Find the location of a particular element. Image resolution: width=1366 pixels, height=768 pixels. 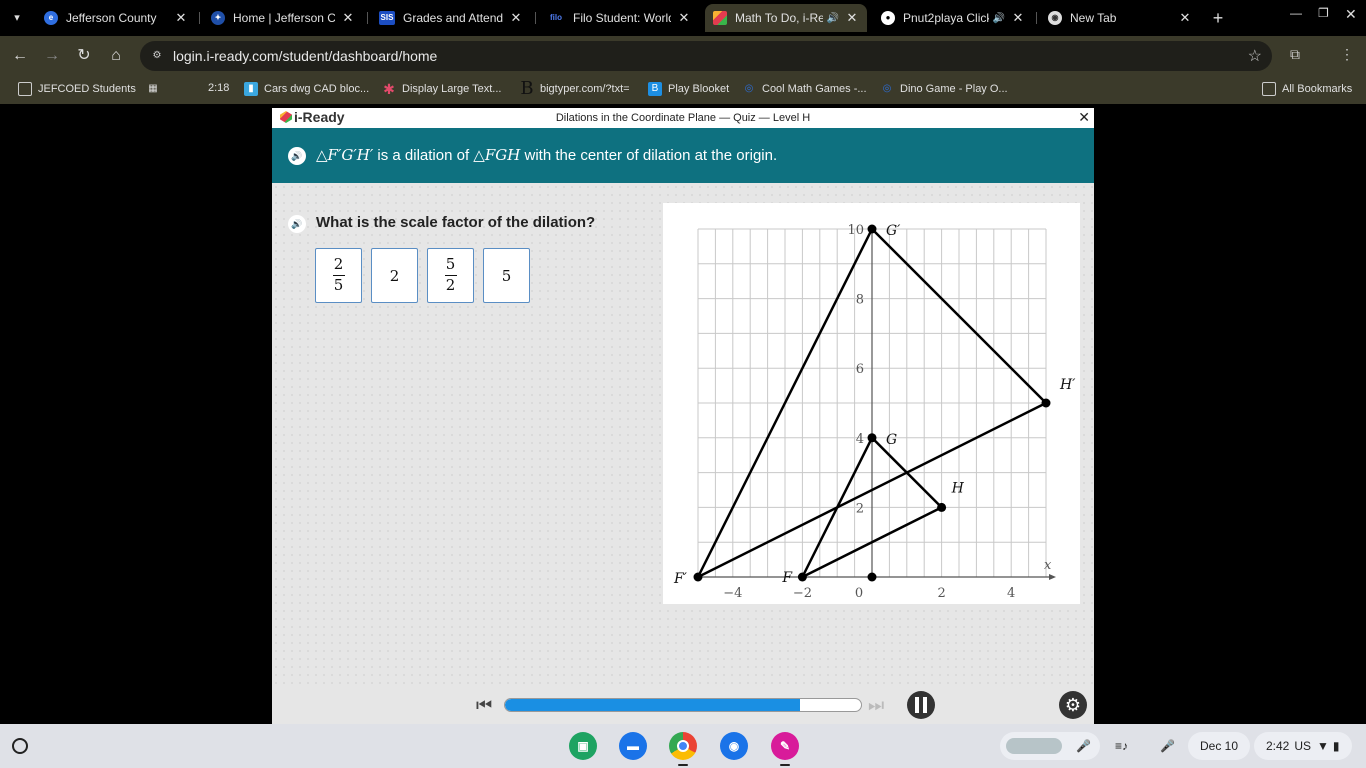

status-area: 2:42 US ▼ ▮ is located at coordinates (1303, 746).